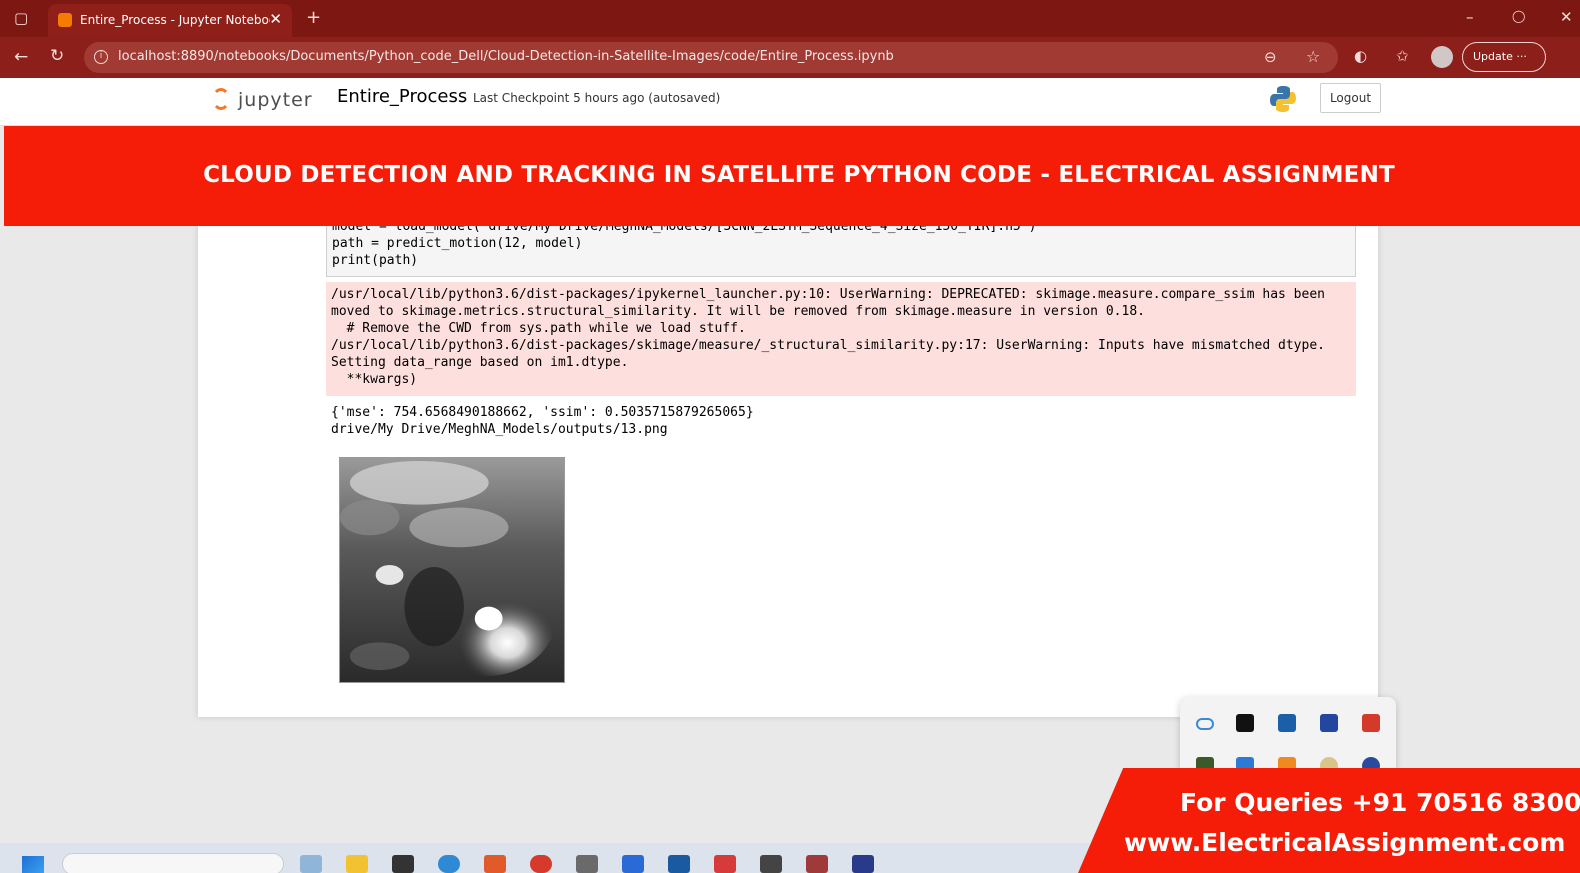 The width and height of the screenshot is (1580, 873). What do you see at coordinates (21, 18) in the screenshot?
I see `tab-actions-icon: ▢` at bounding box center [21, 18].